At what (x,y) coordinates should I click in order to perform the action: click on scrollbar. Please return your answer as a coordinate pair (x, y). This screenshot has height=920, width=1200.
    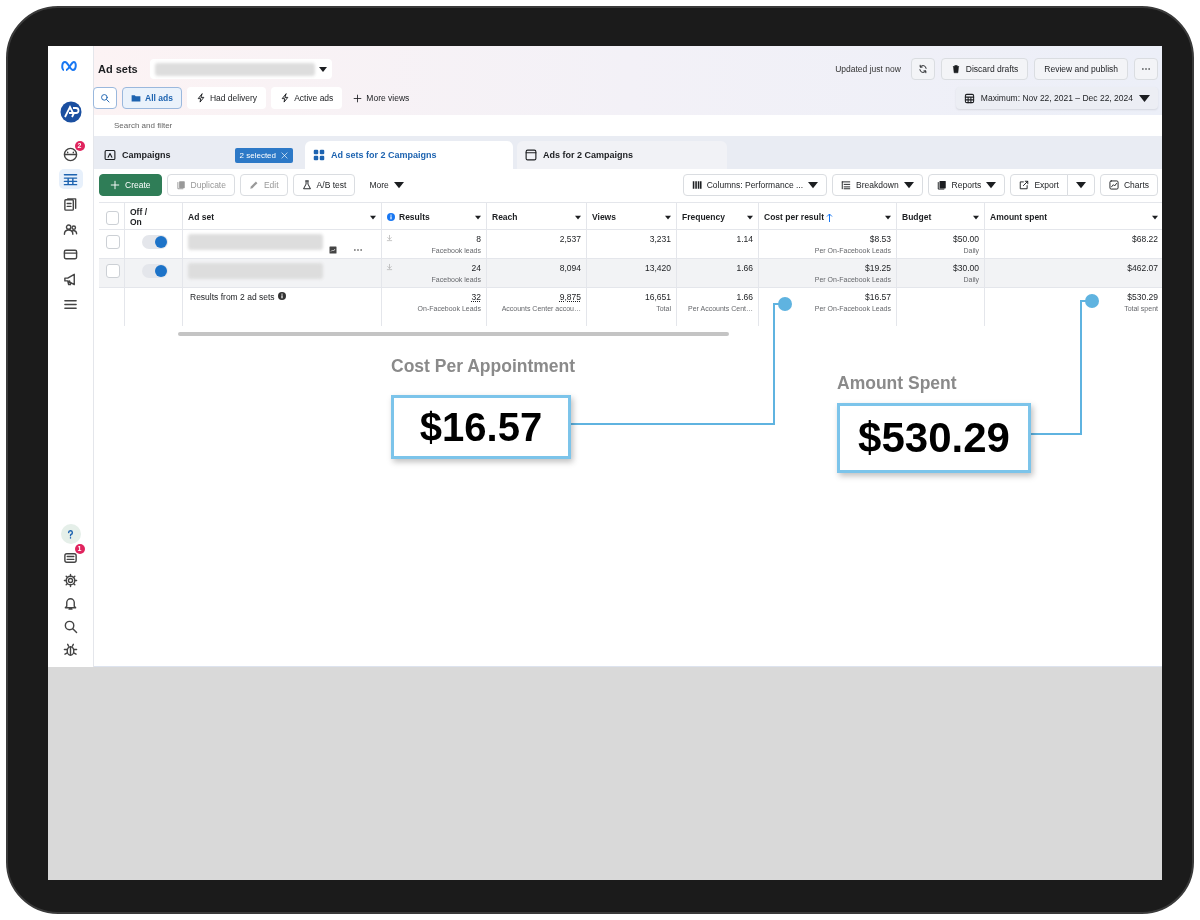
    Looking at the image, I should click on (453, 334).